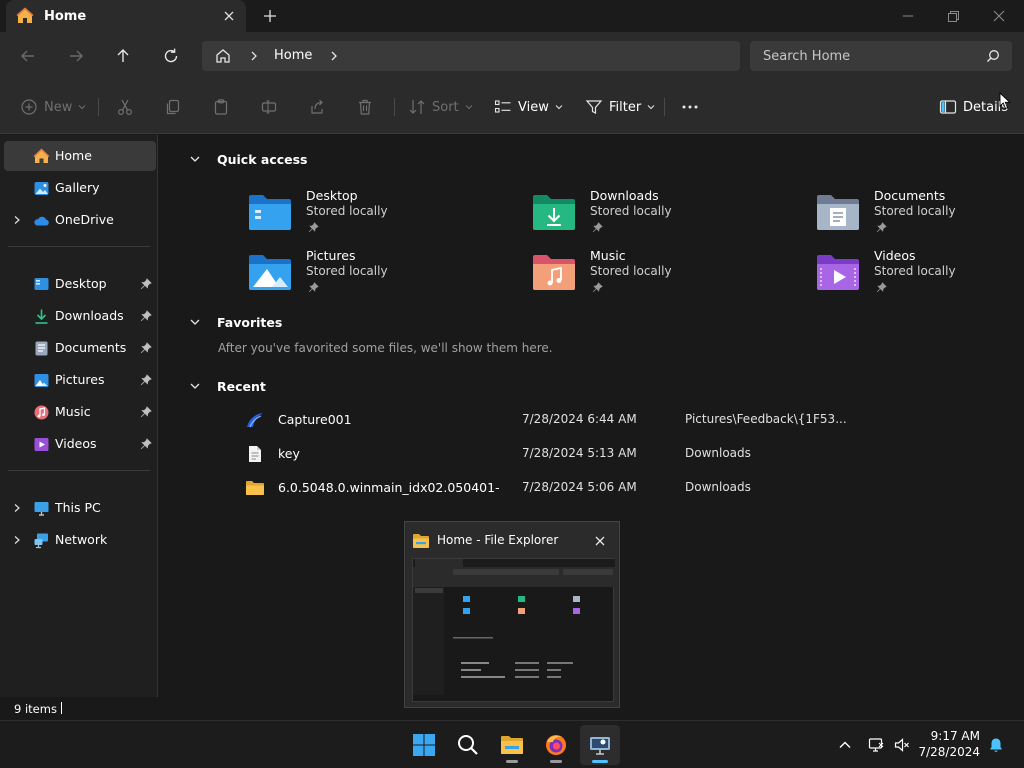  I want to click on file-name: key, so click(289, 453).